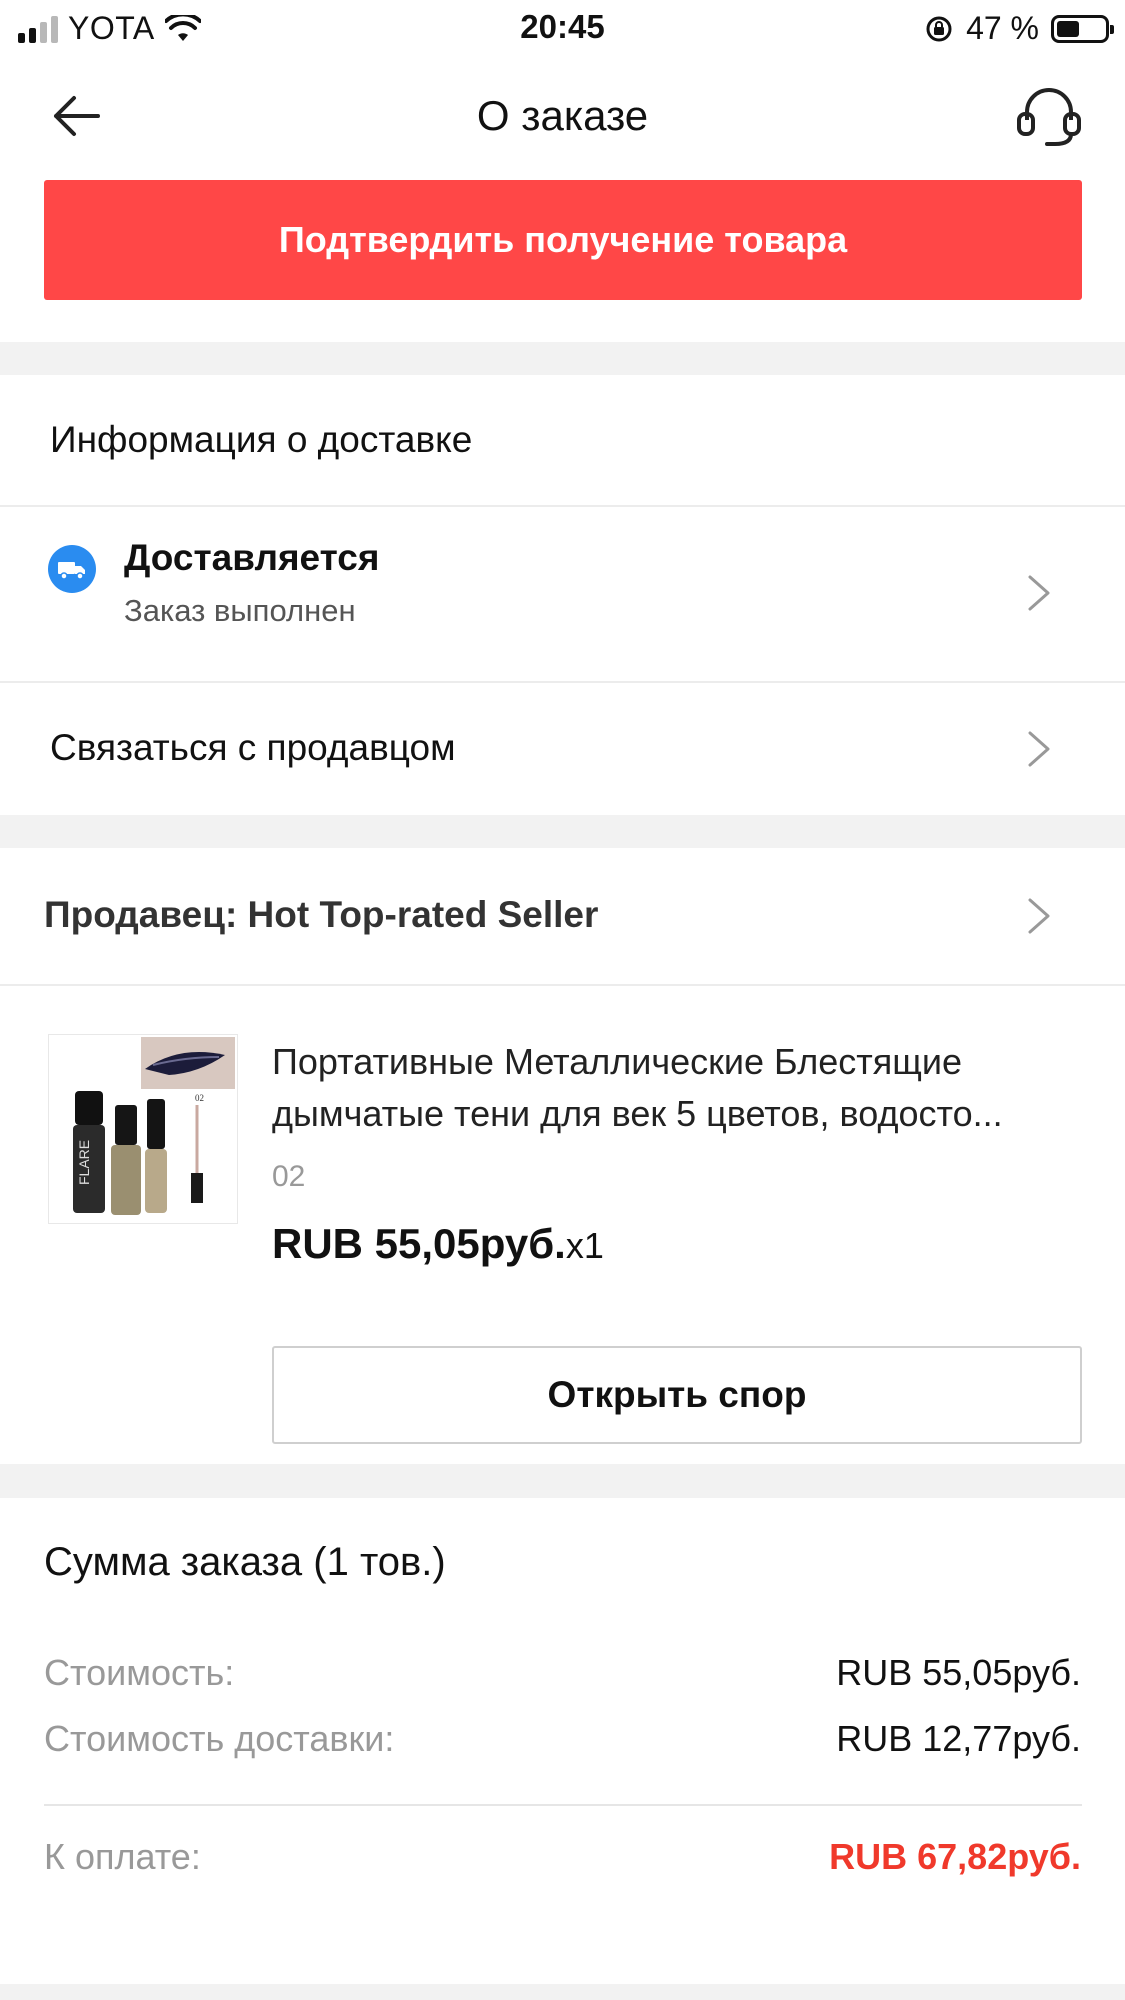  Describe the element at coordinates (955, 1856) in the screenshot. I see `total-value: RUB 67,82руб.` at that location.